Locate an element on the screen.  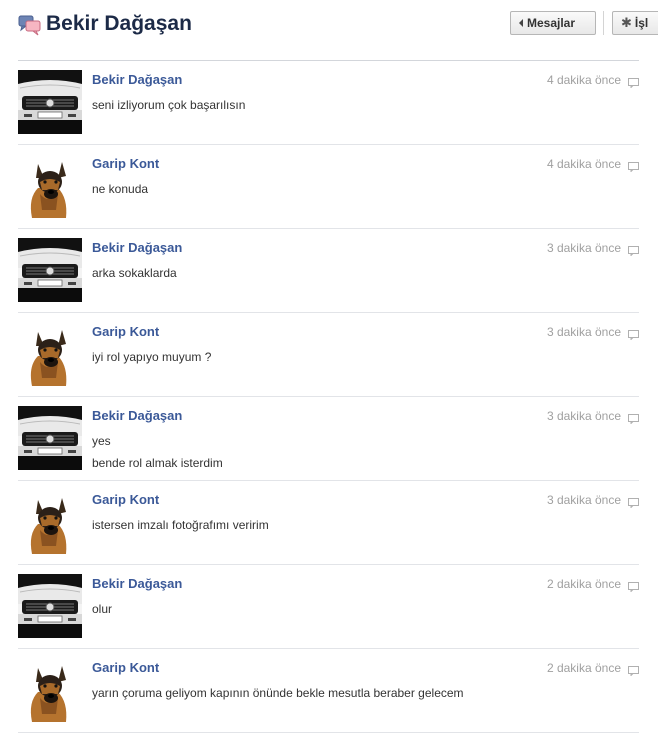
message-line: seni izliyorum çok başarılısın is located at coordinates (169, 105).